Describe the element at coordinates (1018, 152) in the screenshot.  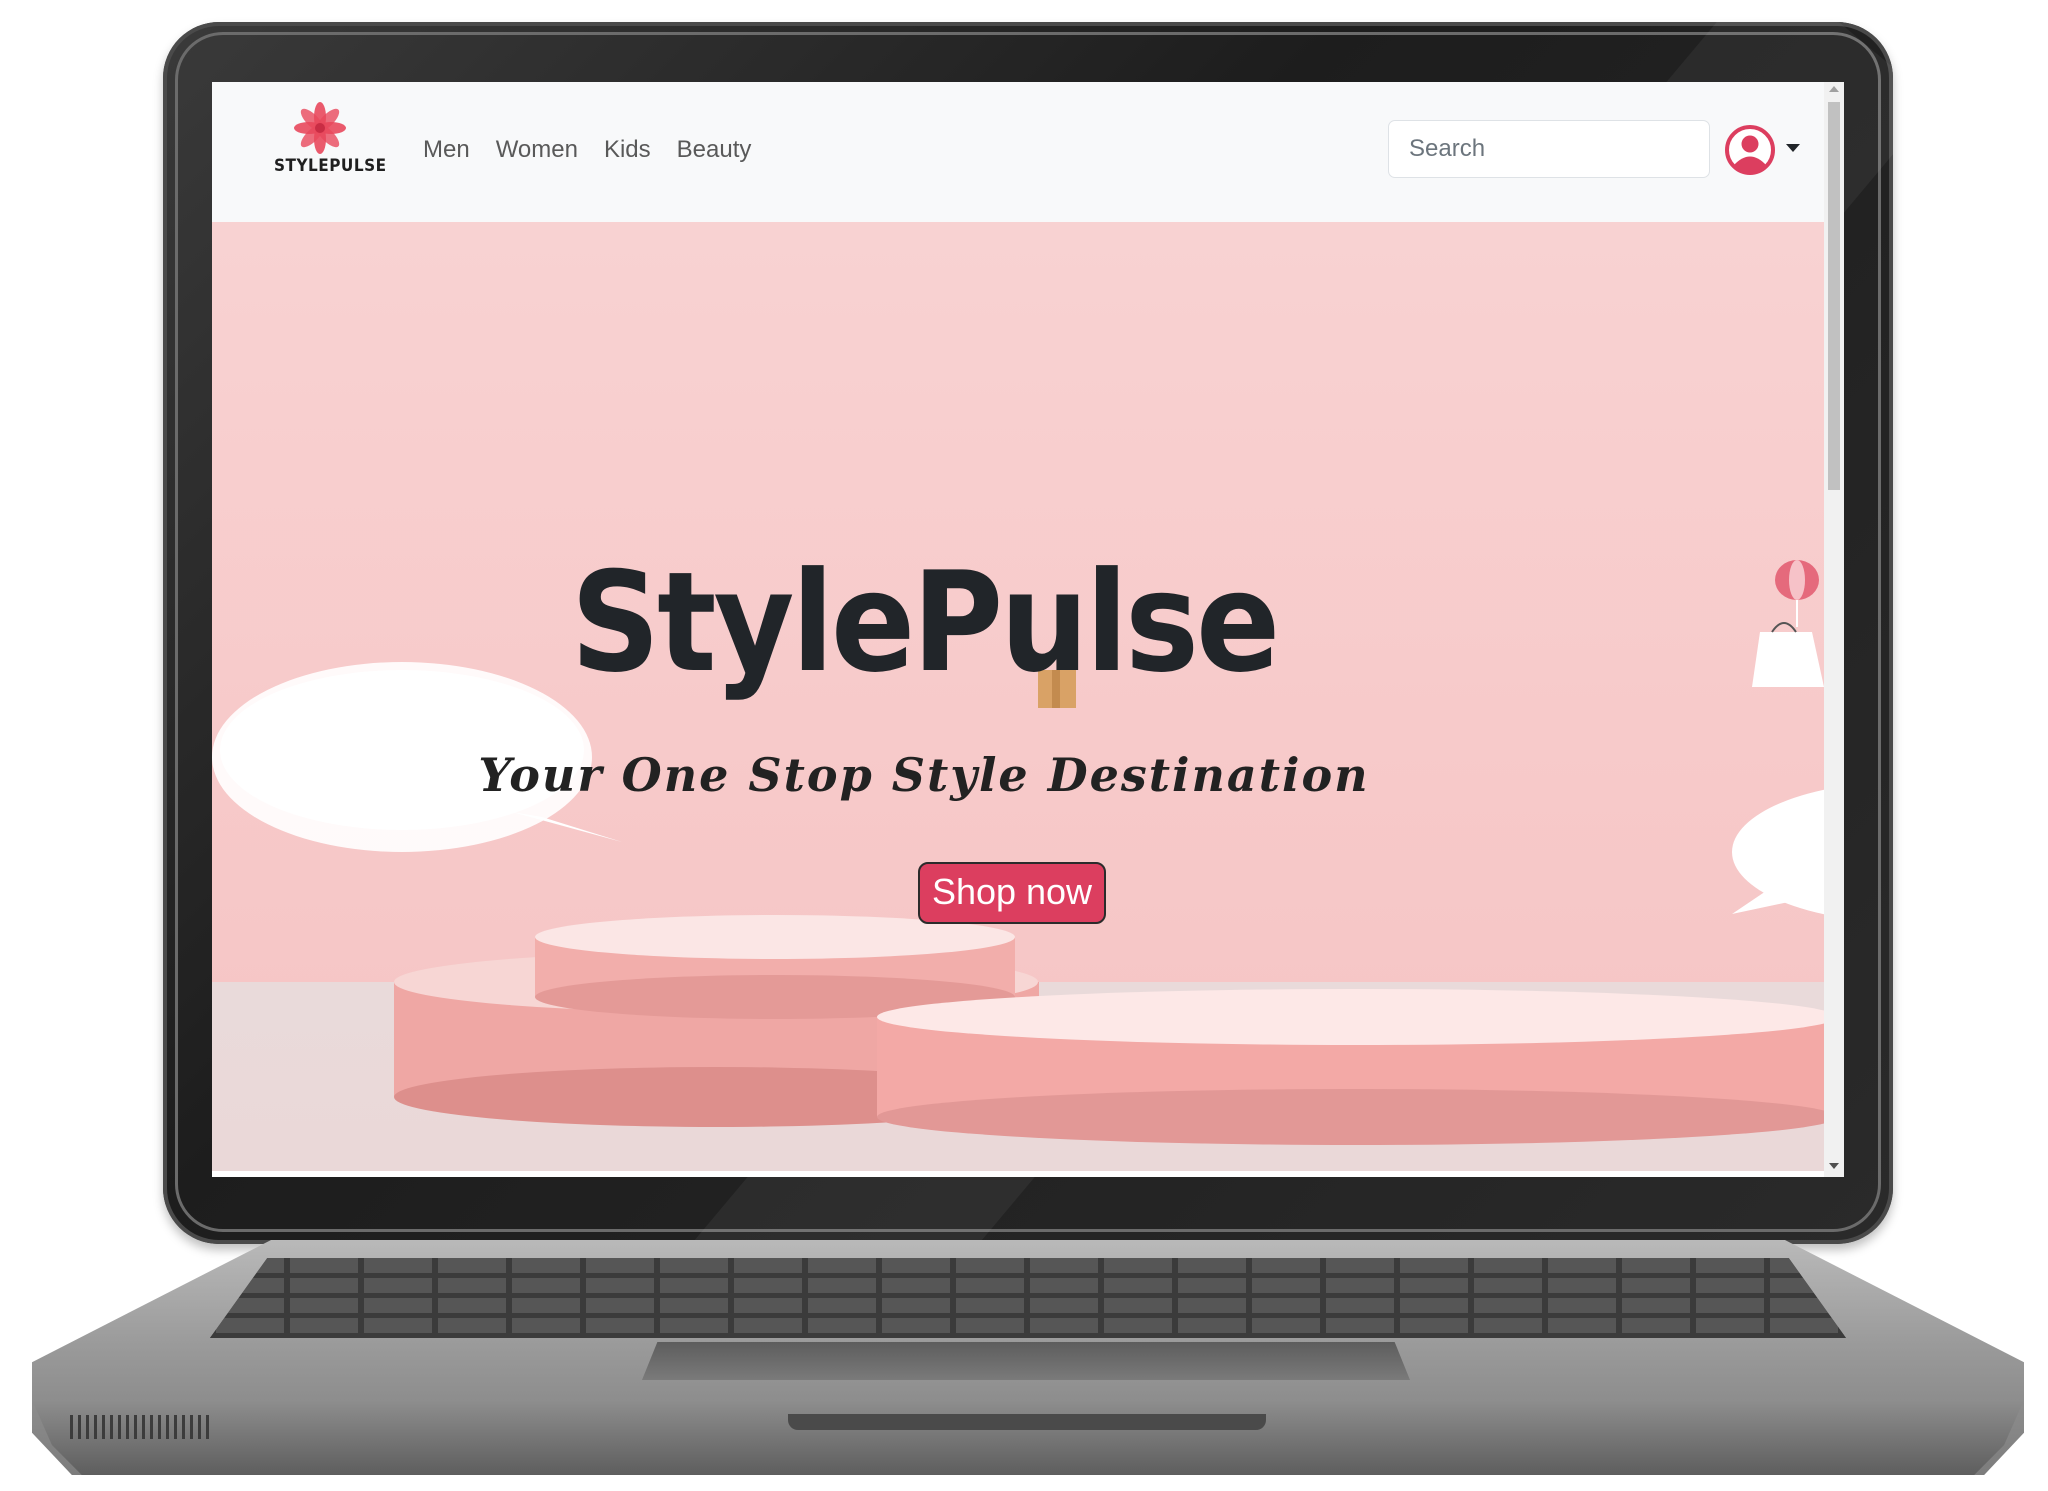
I see `navbar: STYLEPULSE Men Women Kids Beauty Search` at that location.